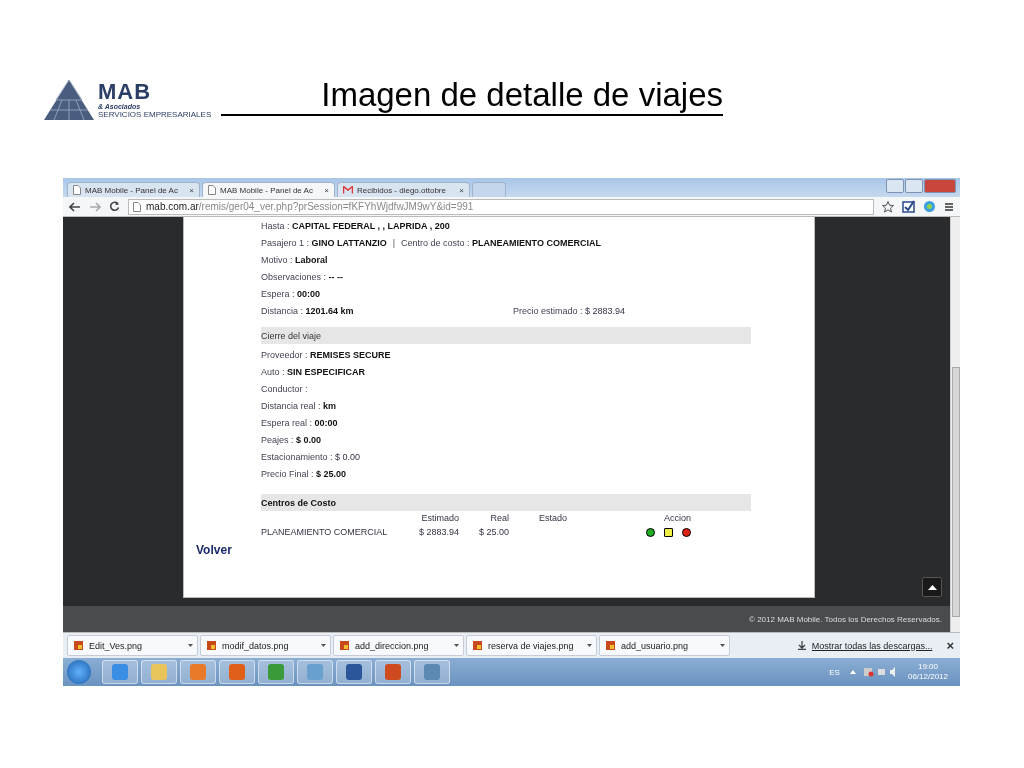 Image resolution: width=1024 pixels, height=768 pixels. What do you see at coordinates (294, 259) in the screenshot?
I see `detail-field: Motivo : Laboral` at bounding box center [294, 259].